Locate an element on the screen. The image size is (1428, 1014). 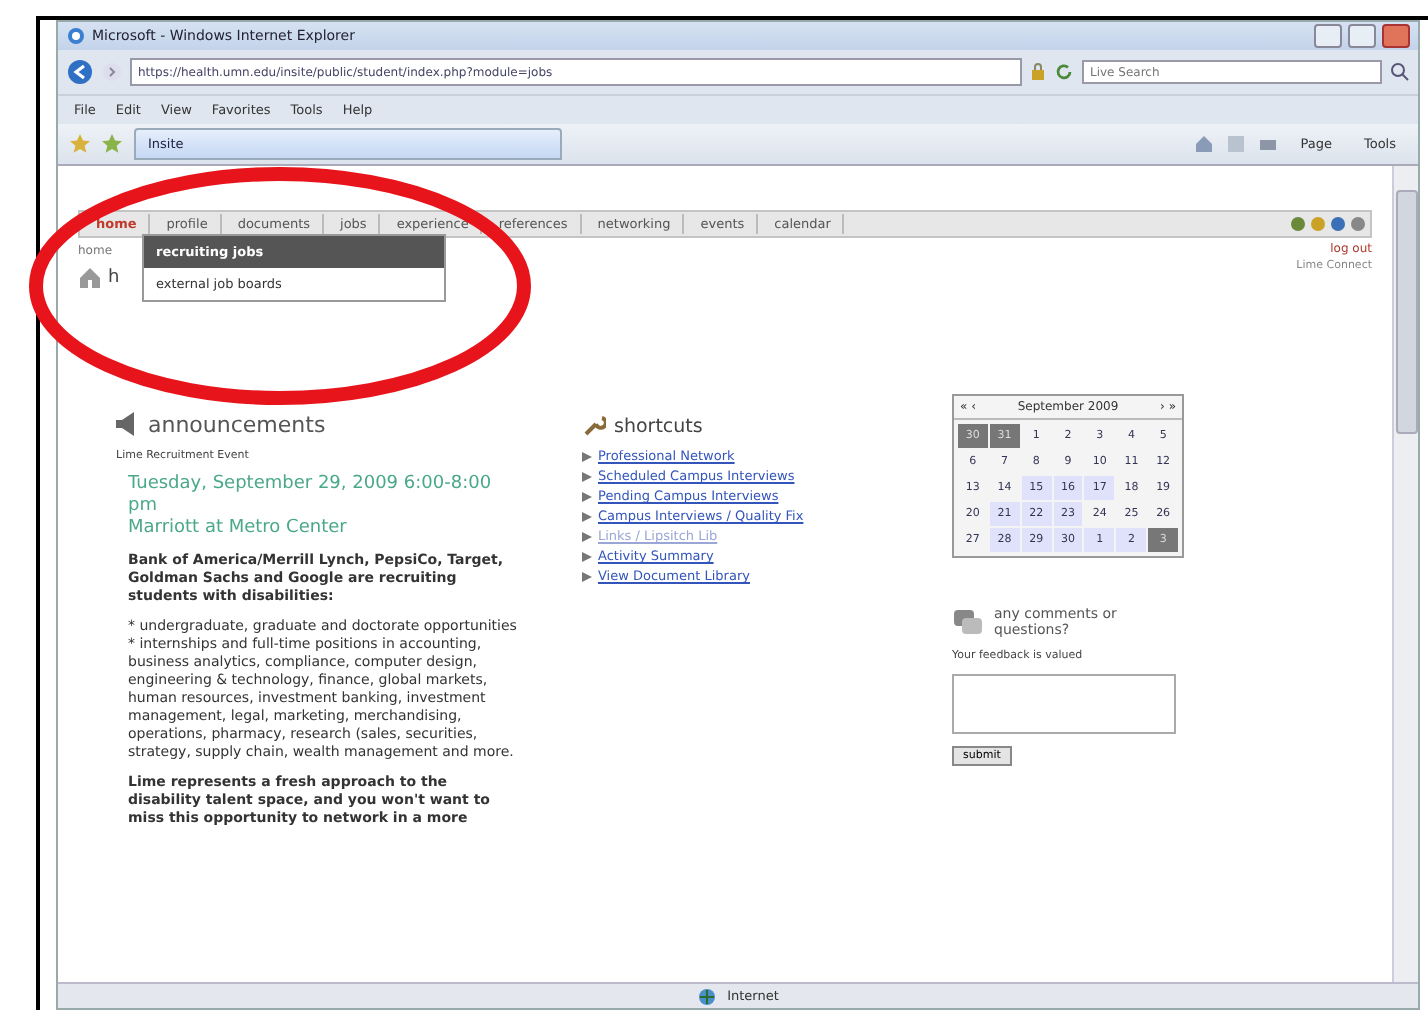
feedback-field is located at coordinates (1064, 704).